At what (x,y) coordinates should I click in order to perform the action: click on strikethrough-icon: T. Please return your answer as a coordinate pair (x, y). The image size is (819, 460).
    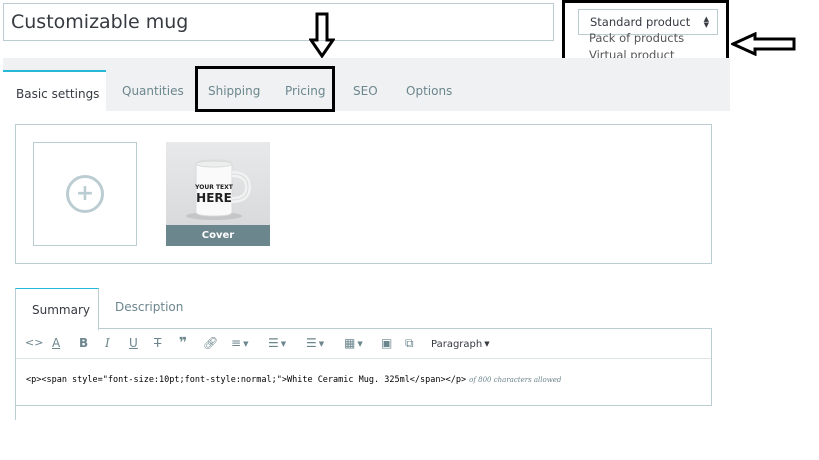
    Looking at the image, I should click on (157, 343).